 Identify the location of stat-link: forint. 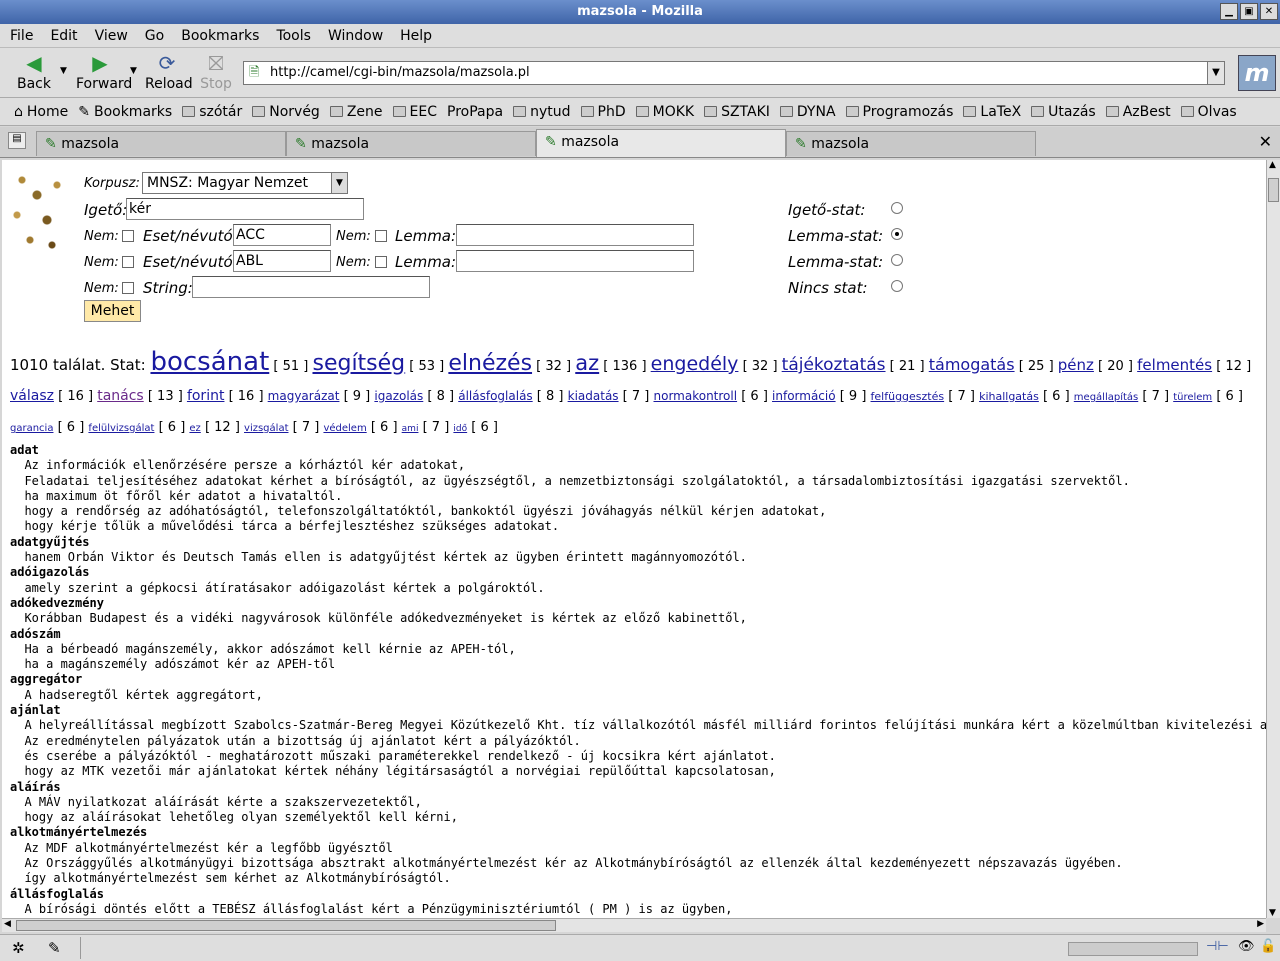
(206, 396).